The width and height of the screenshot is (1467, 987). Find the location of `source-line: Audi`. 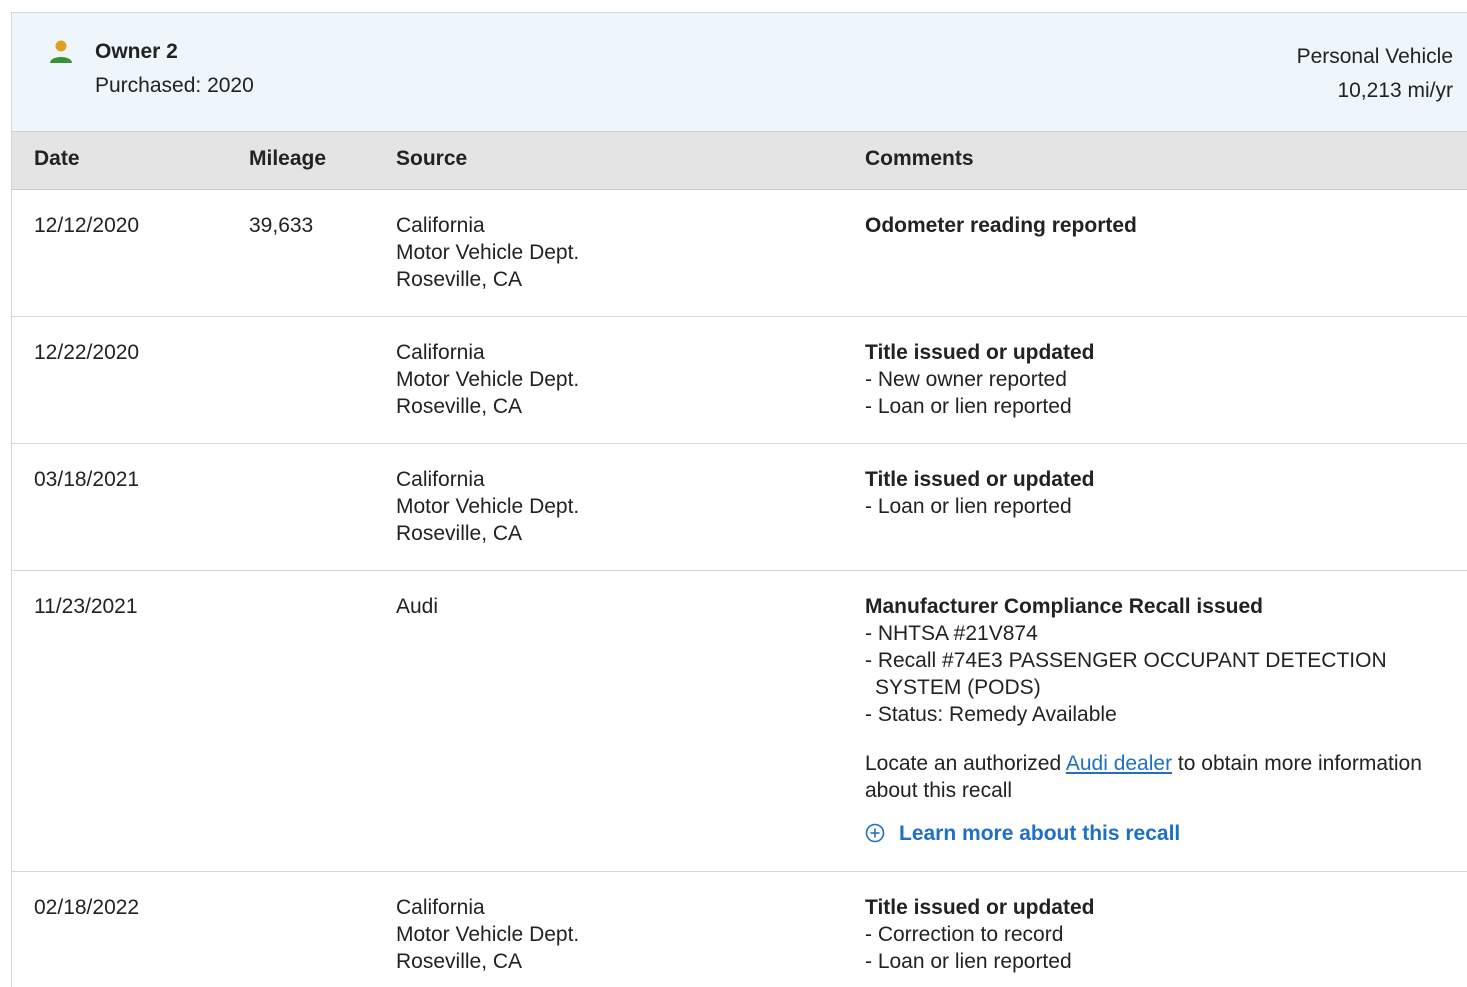

source-line: Audi is located at coordinates (417, 606).